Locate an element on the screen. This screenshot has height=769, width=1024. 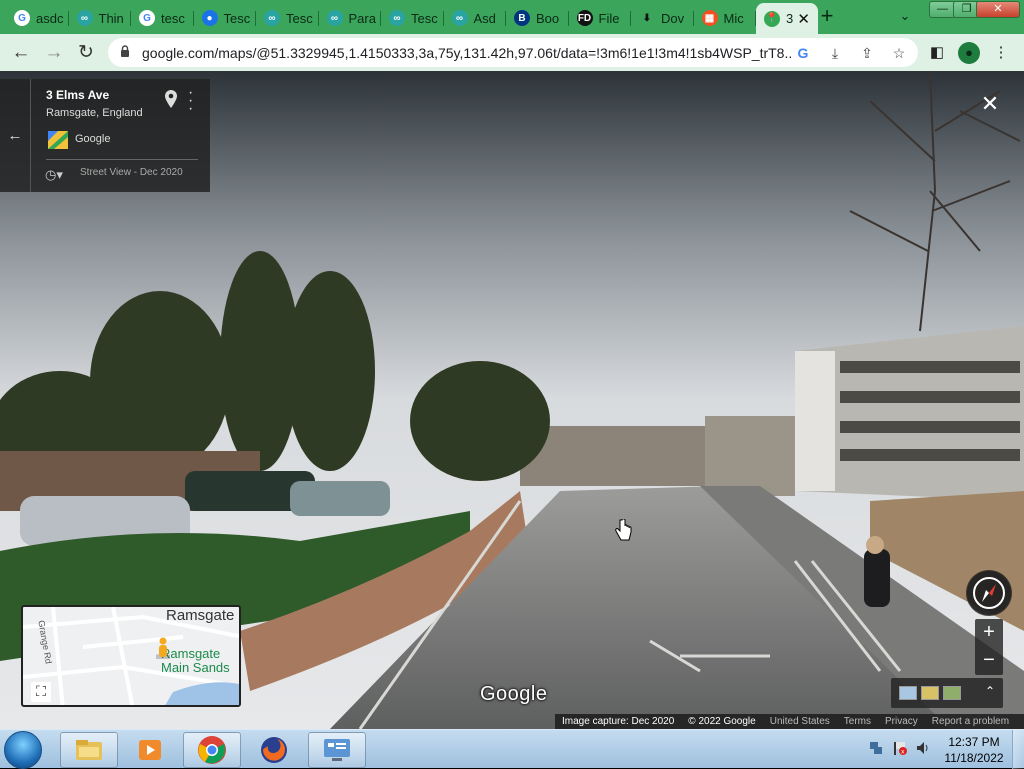
back-arrow-icon: ← is located at coordinates (15, 135).